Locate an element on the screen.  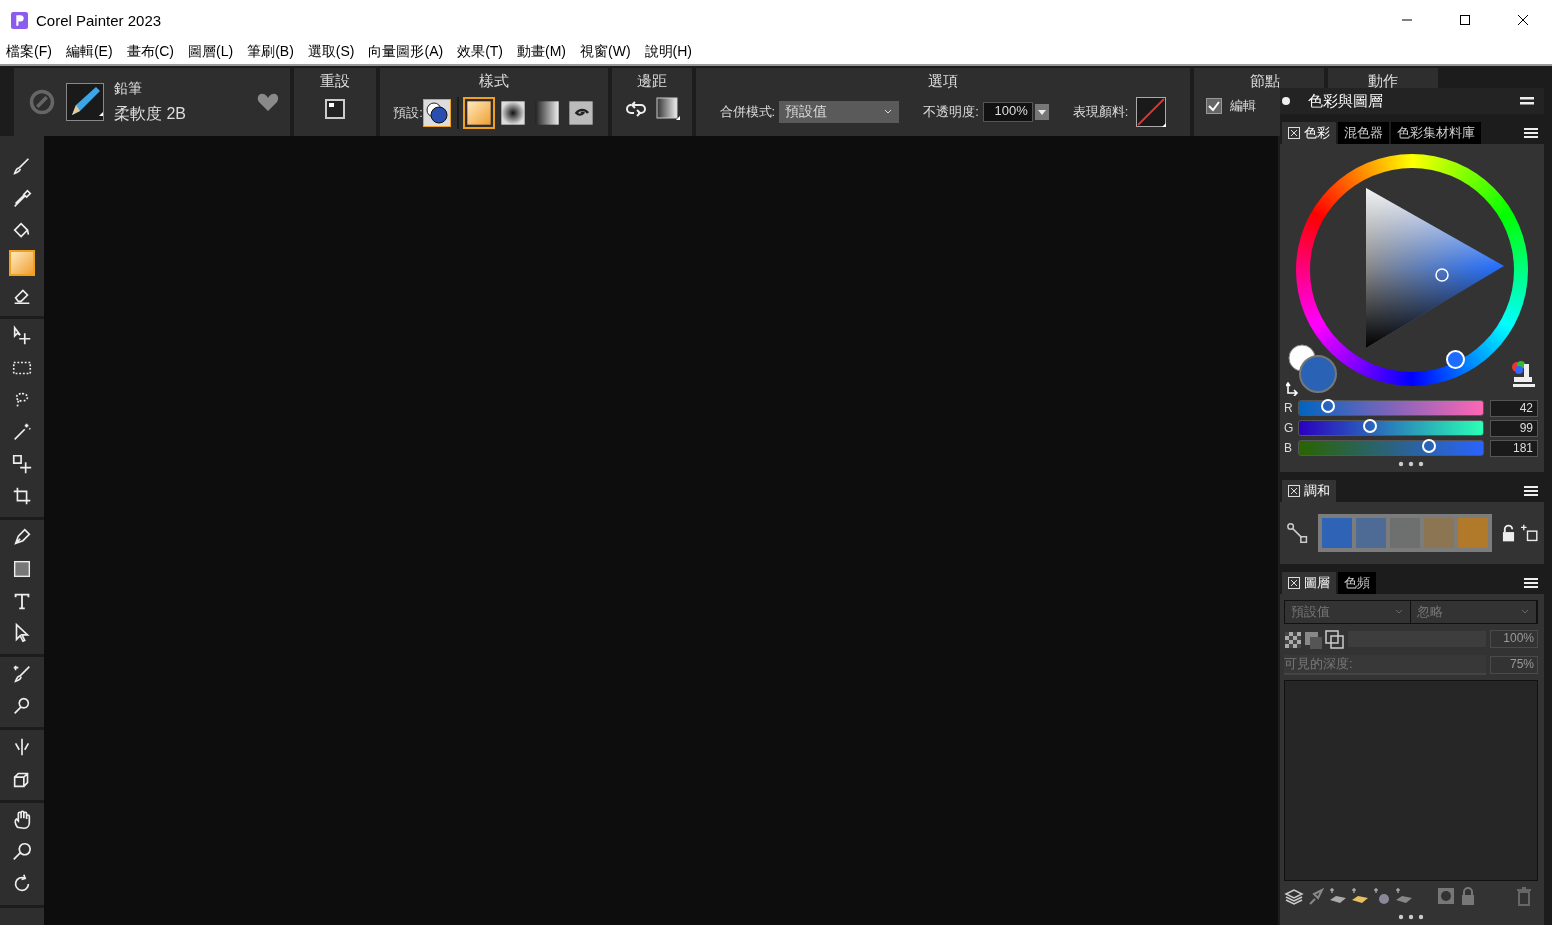
radial-style-icon is located at coordinates (512, 113).